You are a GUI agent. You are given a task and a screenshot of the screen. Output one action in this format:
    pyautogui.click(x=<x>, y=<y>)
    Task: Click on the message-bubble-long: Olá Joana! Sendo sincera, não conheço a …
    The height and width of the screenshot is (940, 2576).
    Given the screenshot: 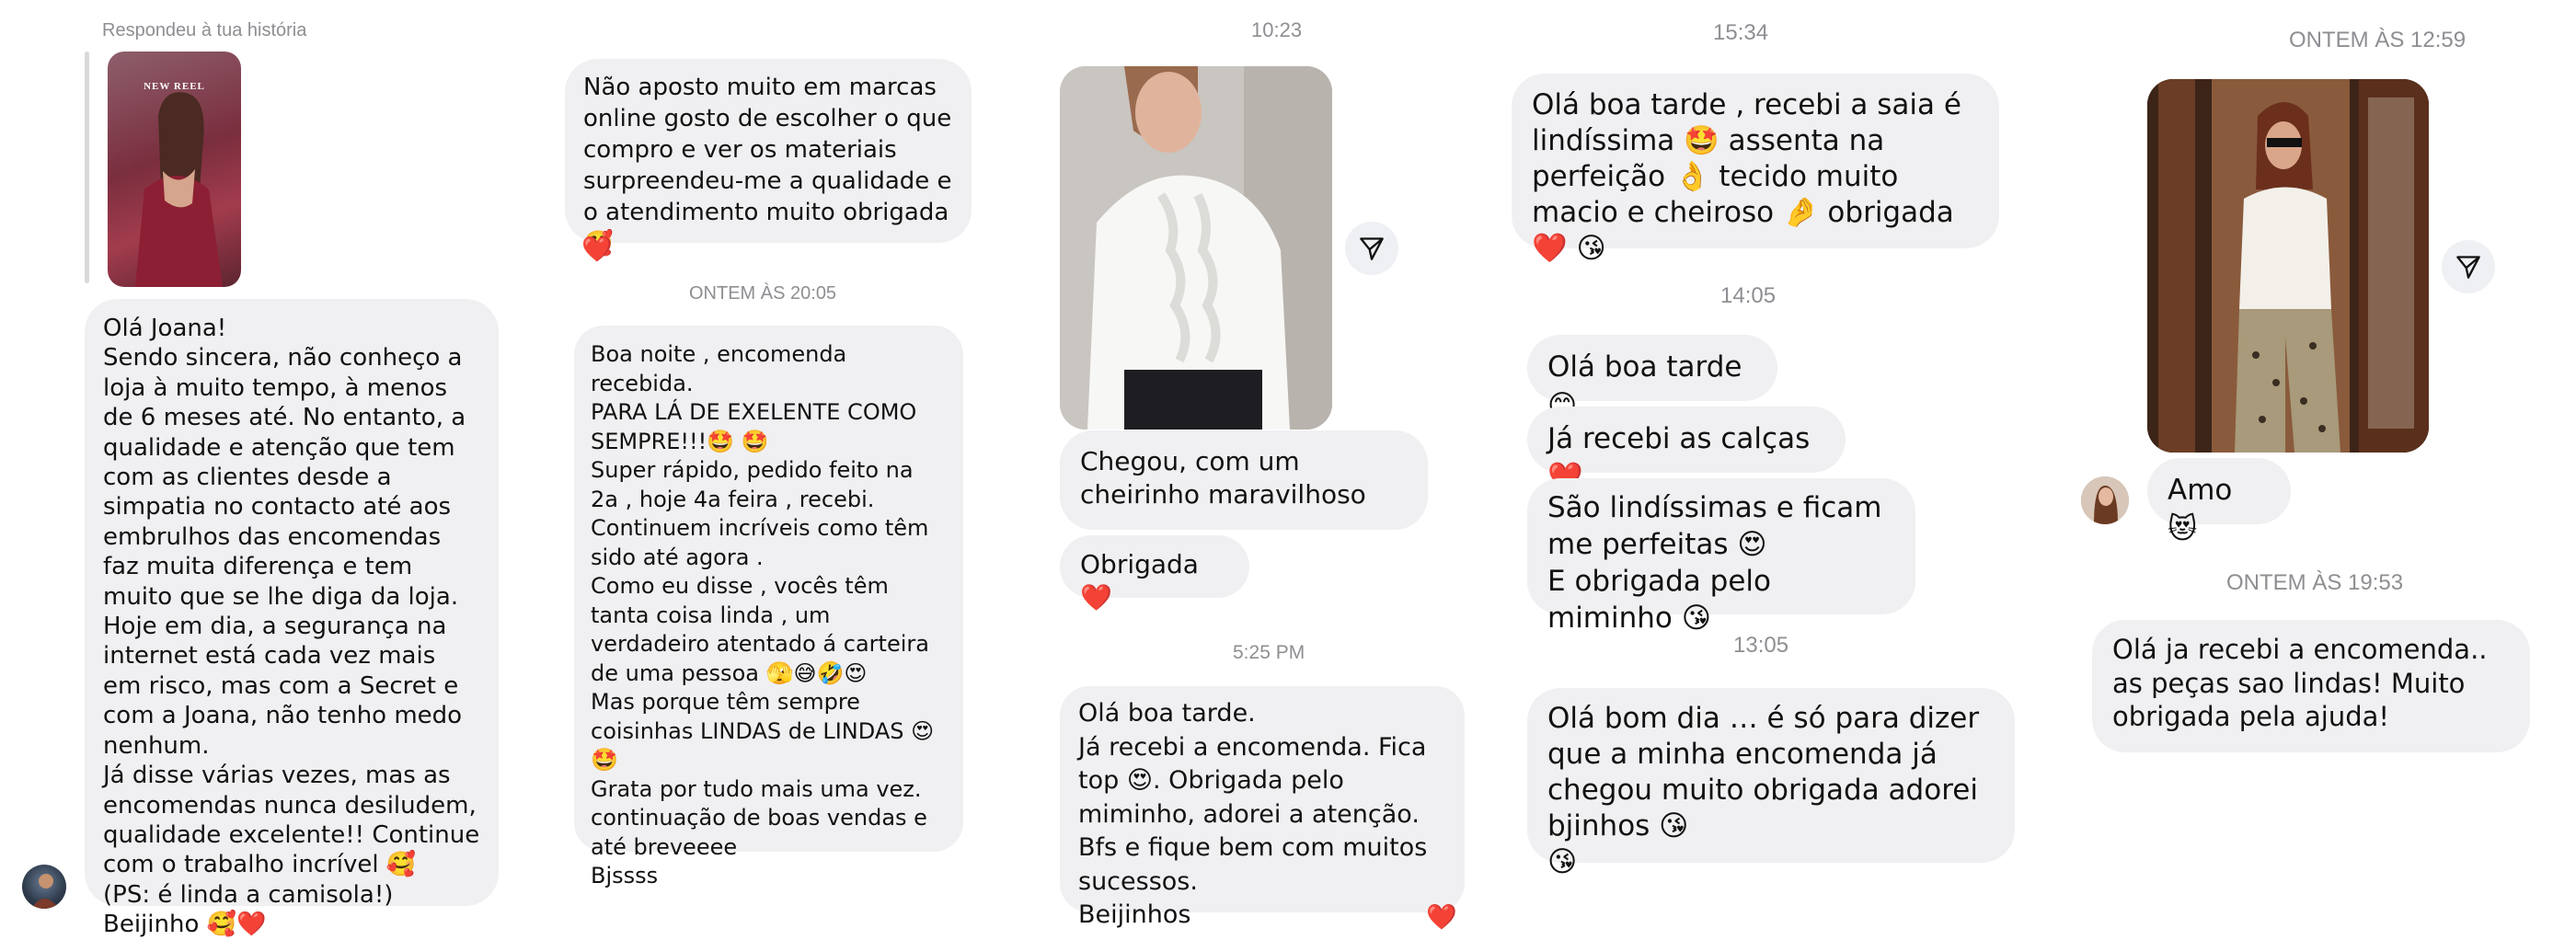 What is the action you would take?
    pyautogui.click(x=292, y=618)
    